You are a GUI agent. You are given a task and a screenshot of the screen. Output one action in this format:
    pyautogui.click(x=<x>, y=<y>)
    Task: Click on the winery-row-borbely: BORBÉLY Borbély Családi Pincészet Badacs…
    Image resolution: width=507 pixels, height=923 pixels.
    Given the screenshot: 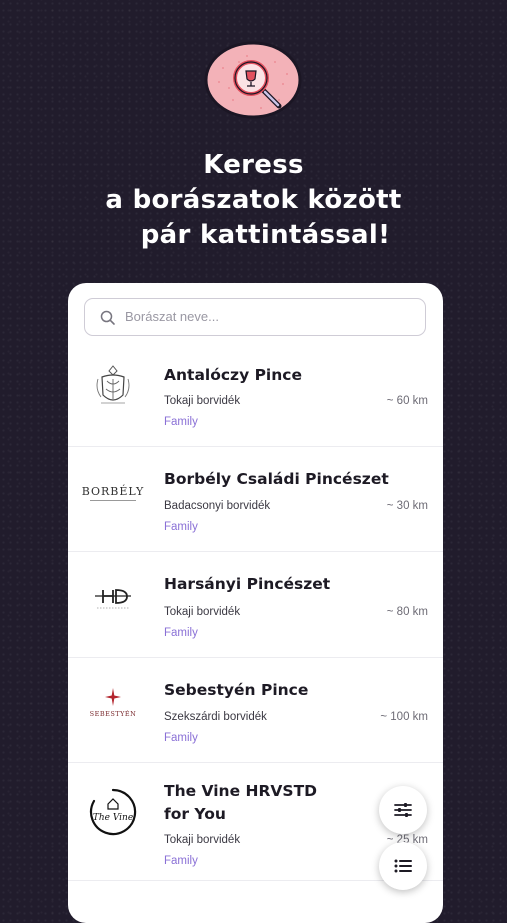 What is the action you would take?
    pyautogui.click(x=255, y=499)
    